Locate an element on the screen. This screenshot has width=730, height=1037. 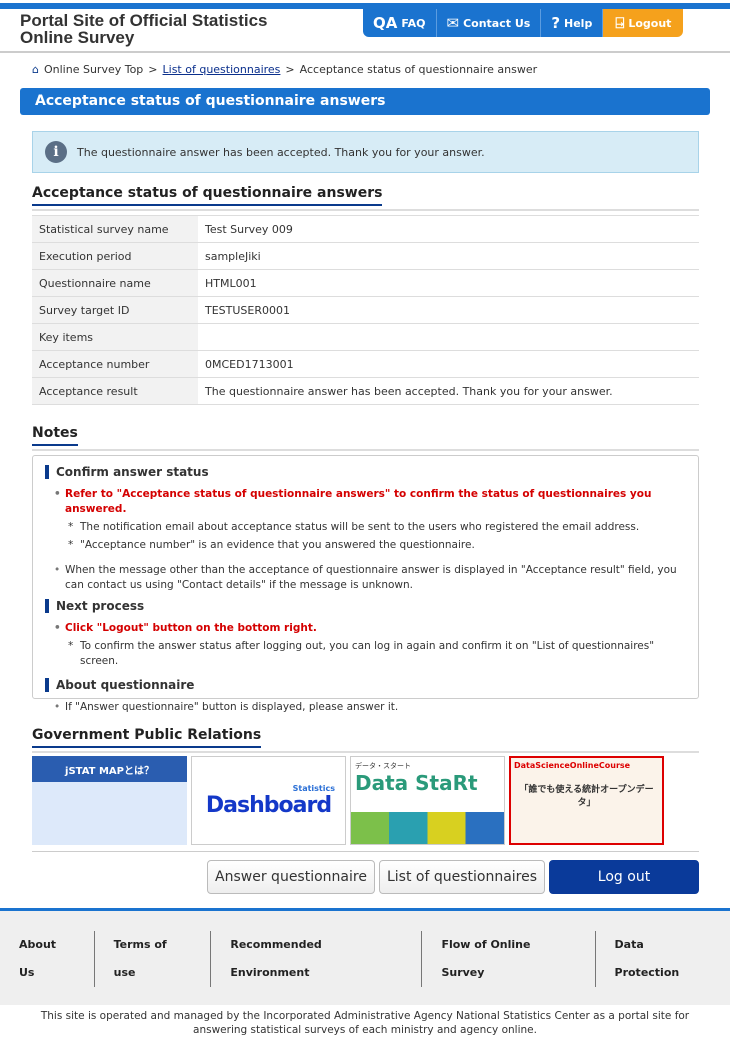
row-value: Test Survey 009 is located at coordinates (448, 229).